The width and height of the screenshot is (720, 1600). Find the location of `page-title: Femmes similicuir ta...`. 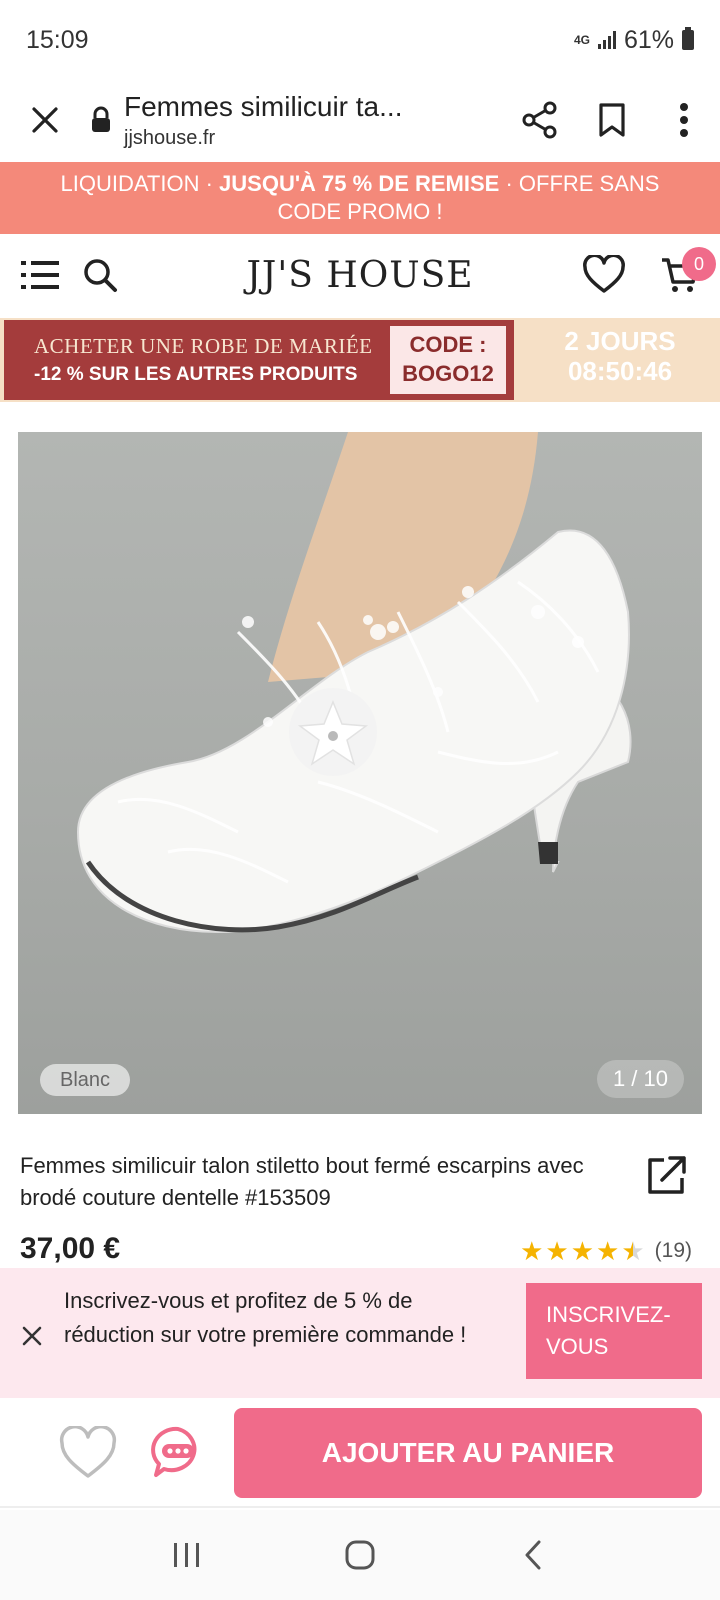

page-title: Femmes similicuir ta... is located at coordinates (263, 106).